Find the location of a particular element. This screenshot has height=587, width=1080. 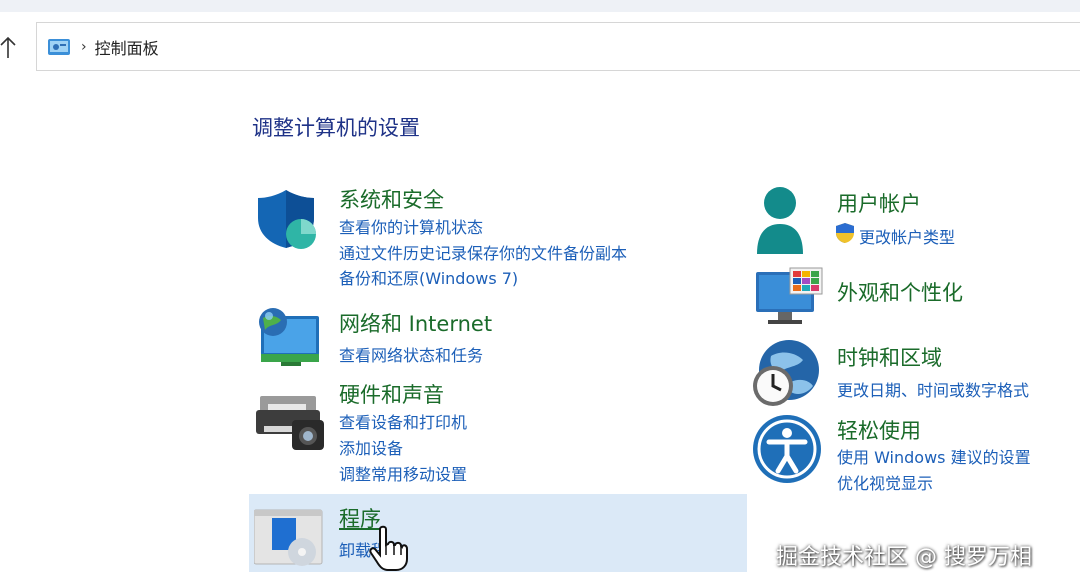

clock-globe-icon is located at coordinates (786, 373).